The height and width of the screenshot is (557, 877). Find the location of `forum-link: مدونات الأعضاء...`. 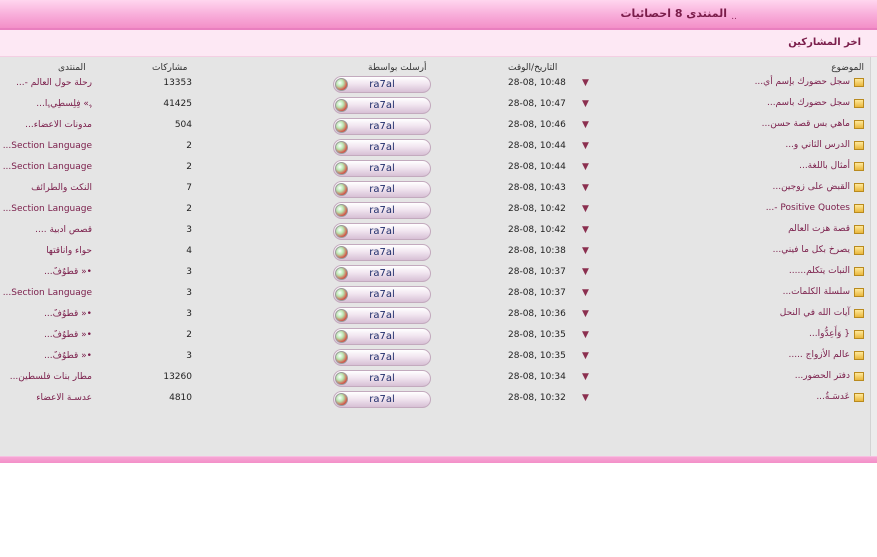

forum-link: مدونات الأعضاء... is located at coordinates (47, 125).